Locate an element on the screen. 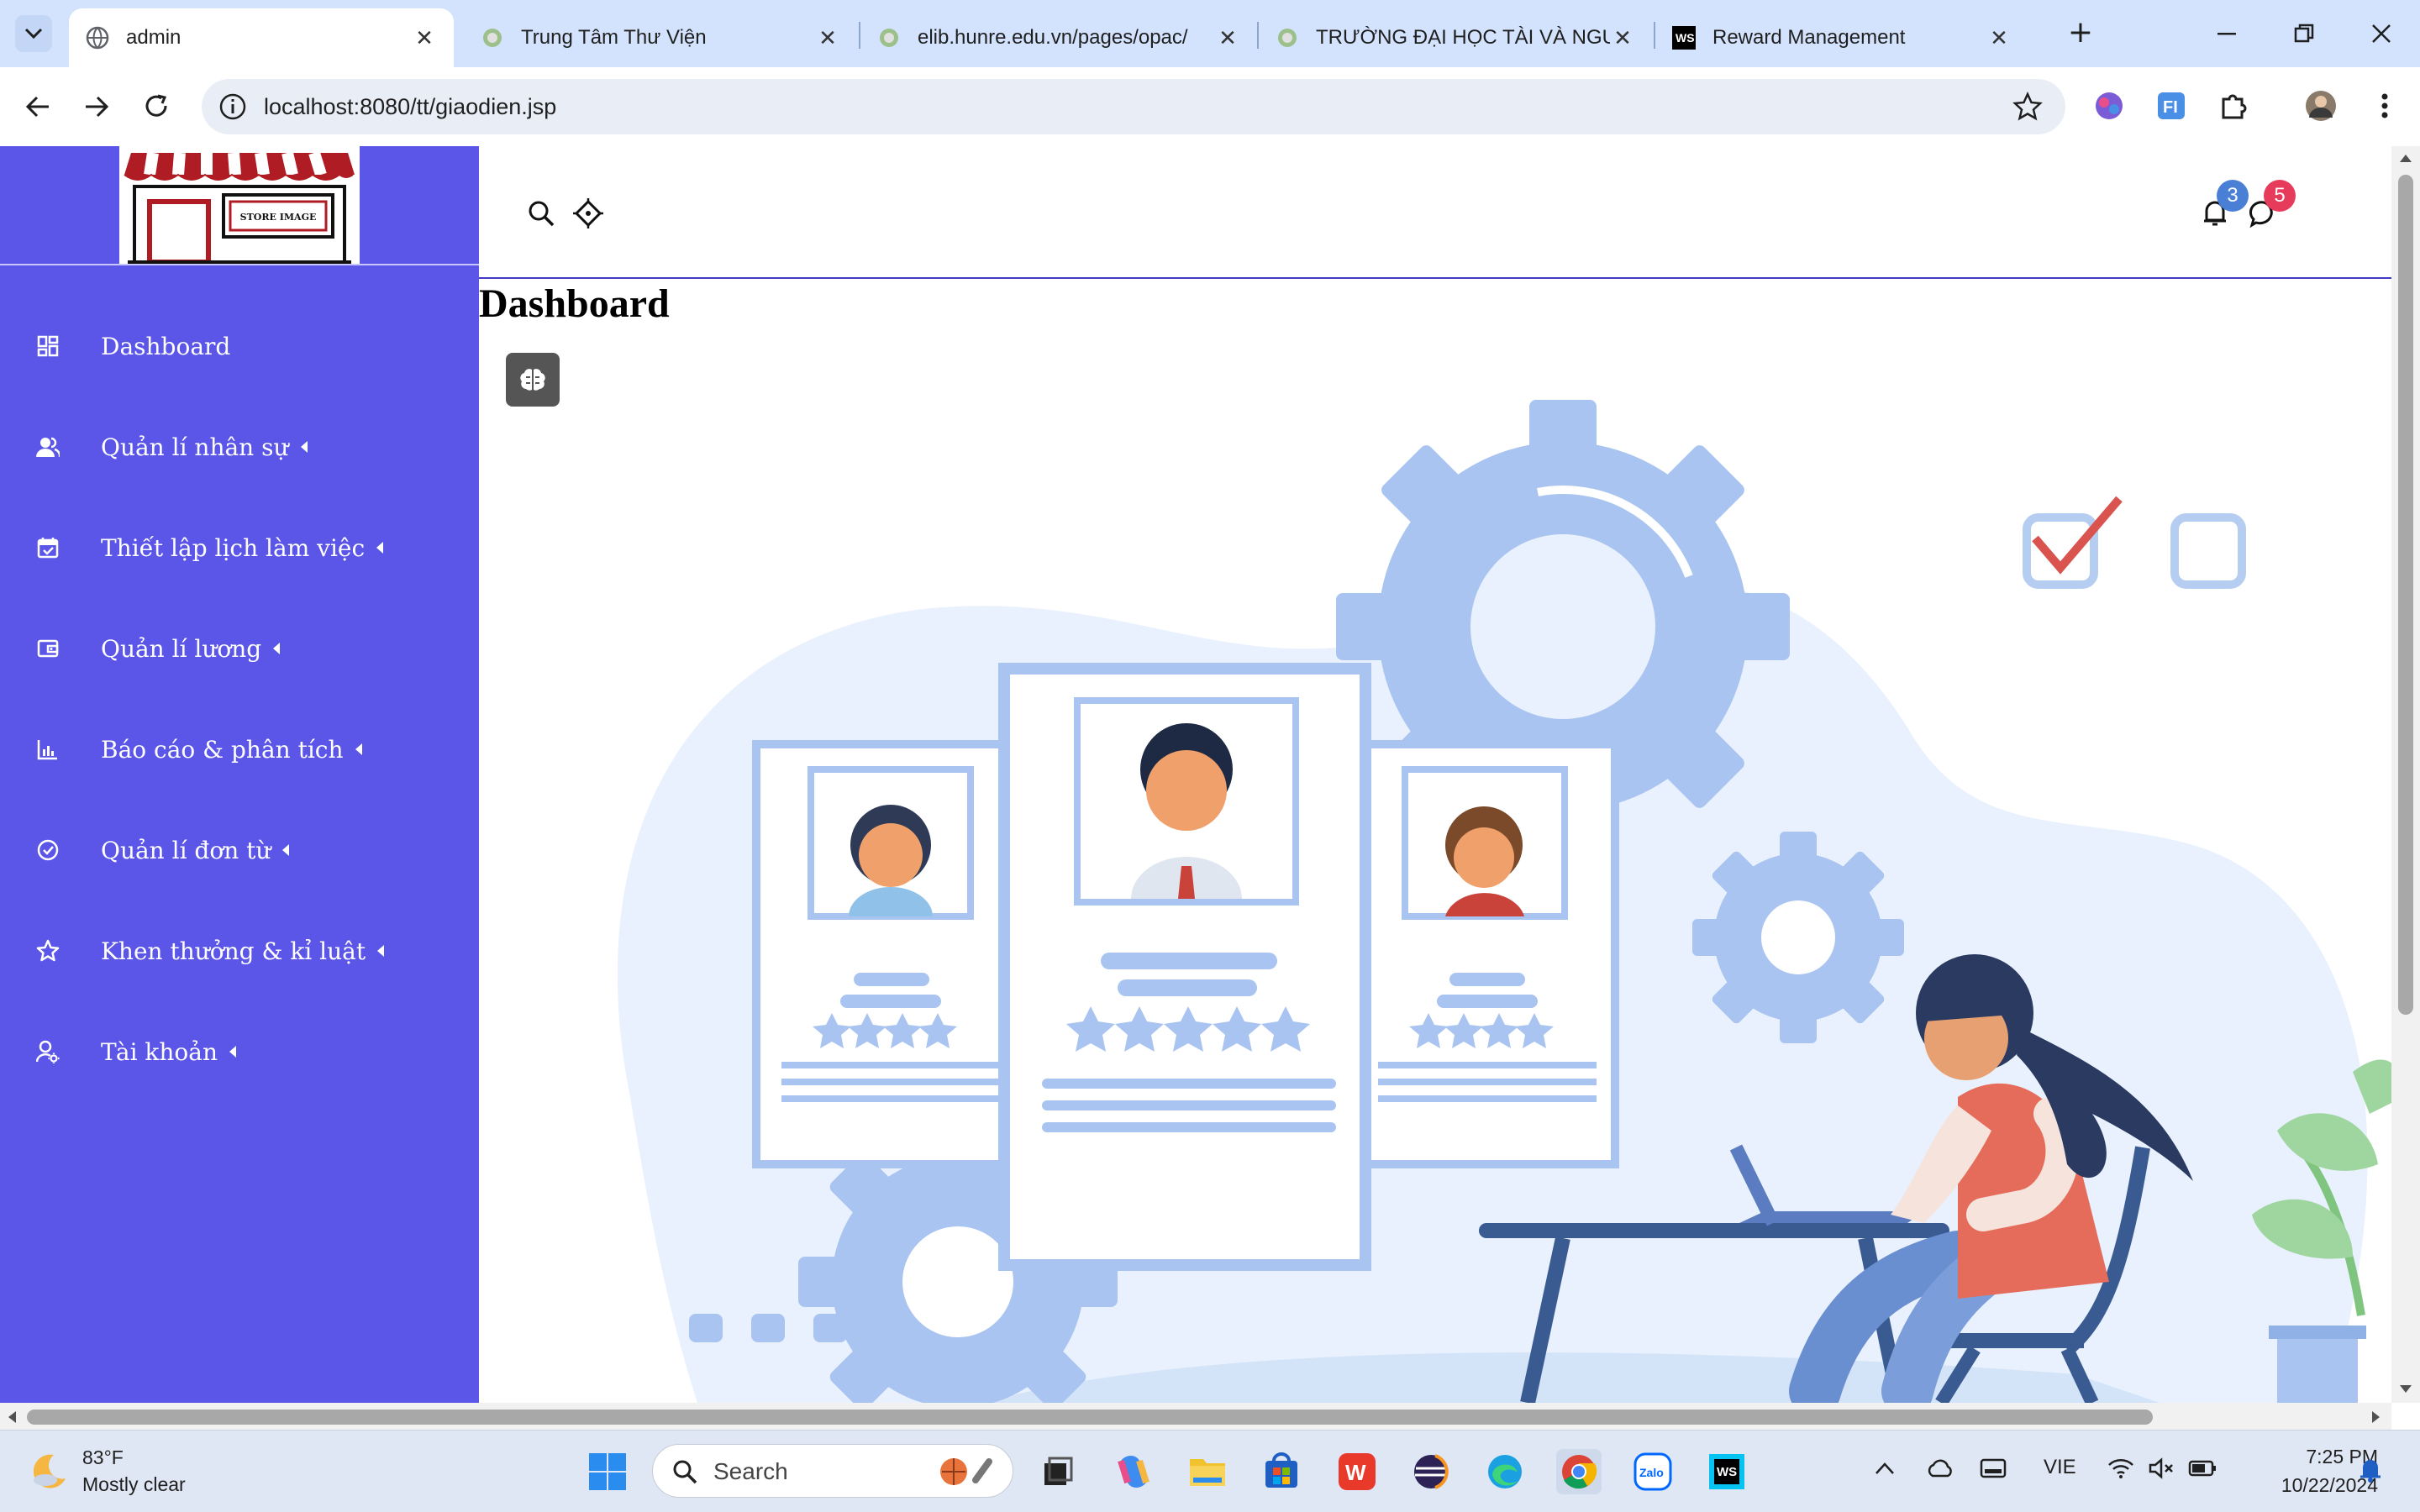  wps-icon: W is located at coordinates (1357, 1471).